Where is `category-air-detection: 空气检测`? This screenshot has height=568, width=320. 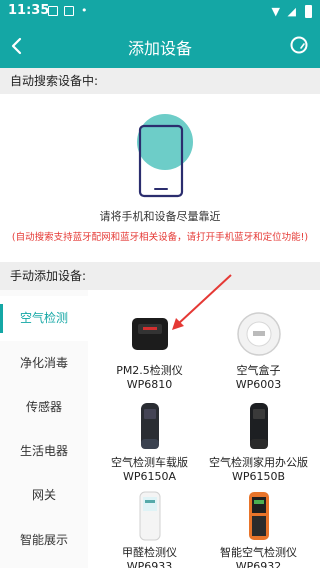
category-air-detection: 空气检测 is located at coordinates (44, 318).